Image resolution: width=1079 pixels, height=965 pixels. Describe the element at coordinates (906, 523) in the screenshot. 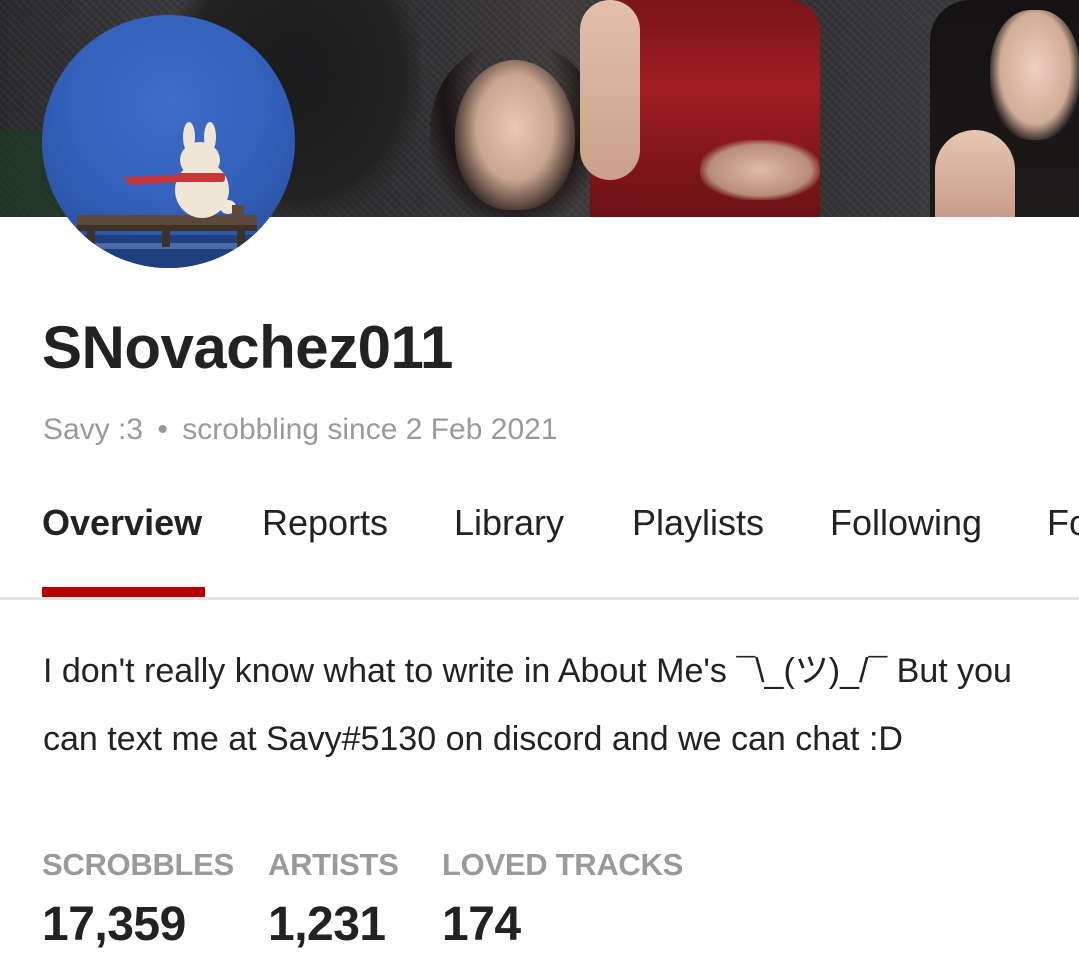

I see `tab-following: Following` at that location.